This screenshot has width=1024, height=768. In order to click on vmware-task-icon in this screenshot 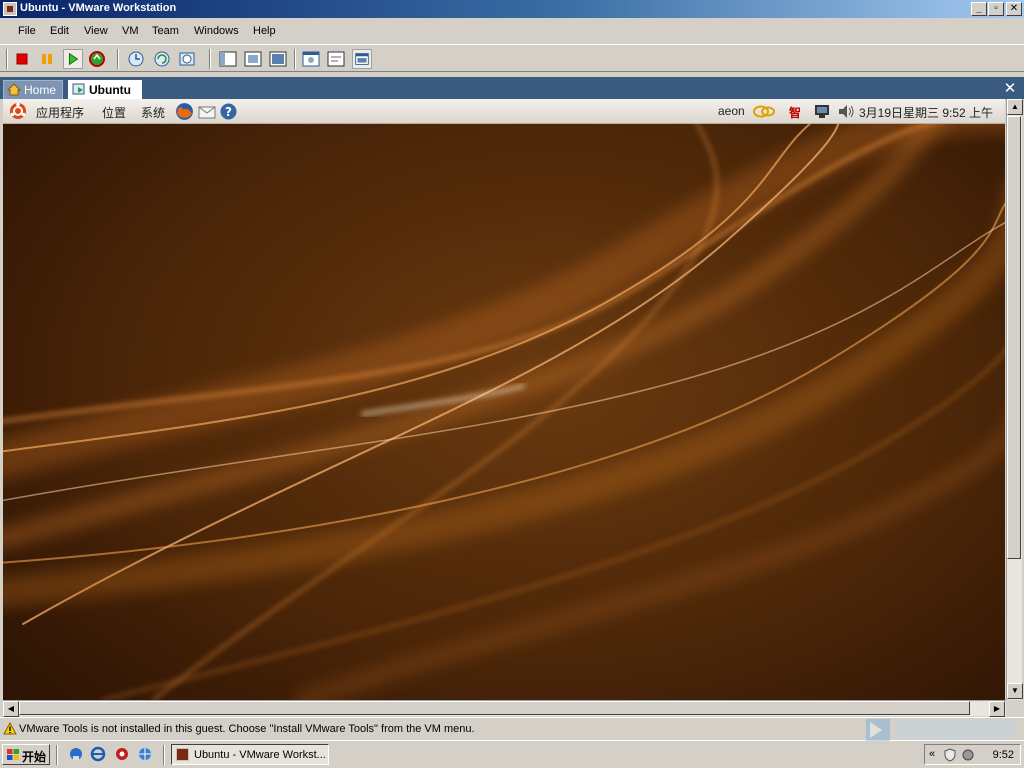, I will do `click(182, 754)`.